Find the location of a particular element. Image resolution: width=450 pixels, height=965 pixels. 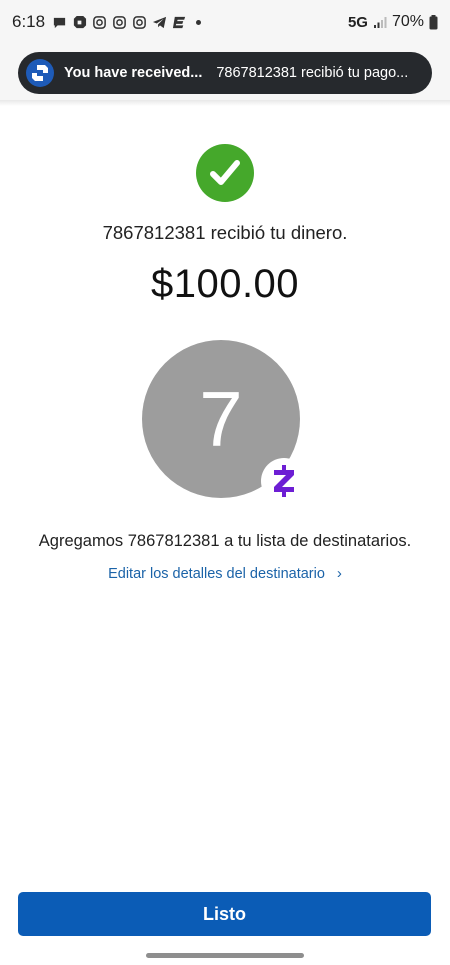

avatar-initial: 7 is located at coordinates (221, 418).